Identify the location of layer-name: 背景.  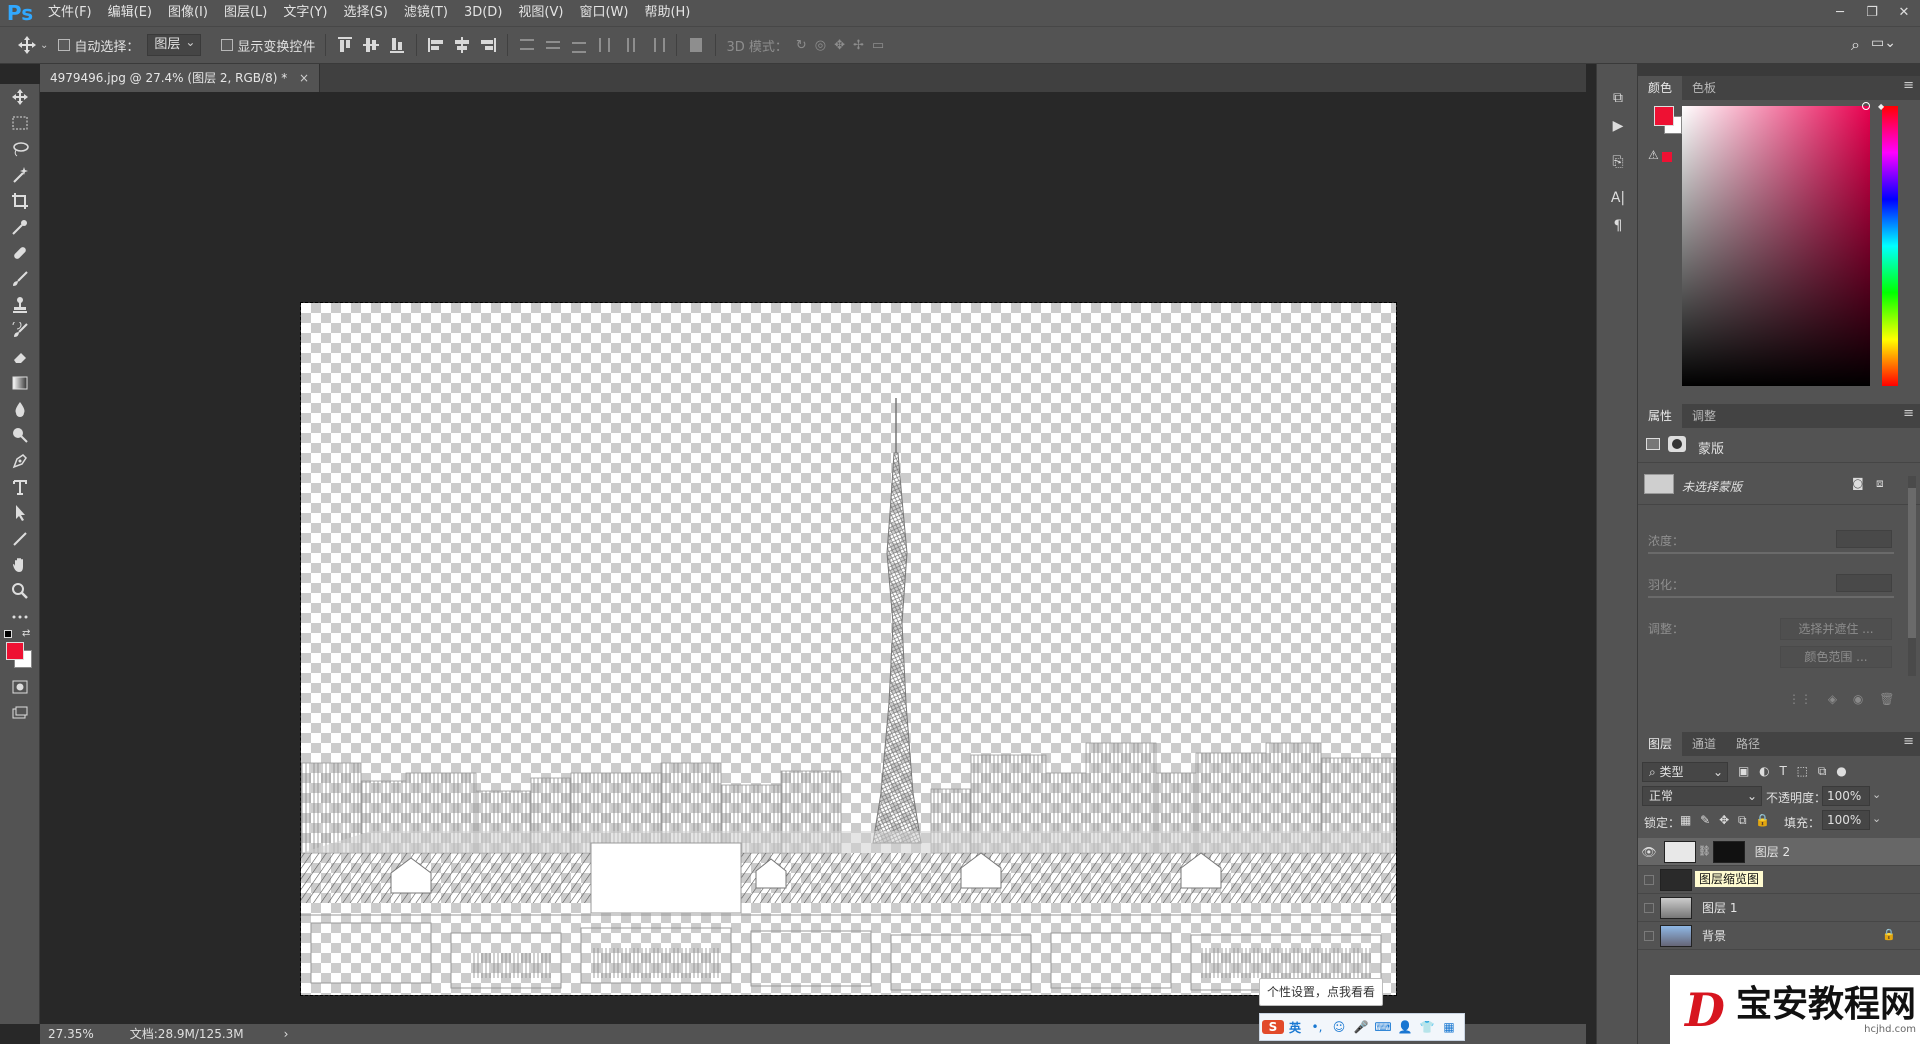
(1714, 935).